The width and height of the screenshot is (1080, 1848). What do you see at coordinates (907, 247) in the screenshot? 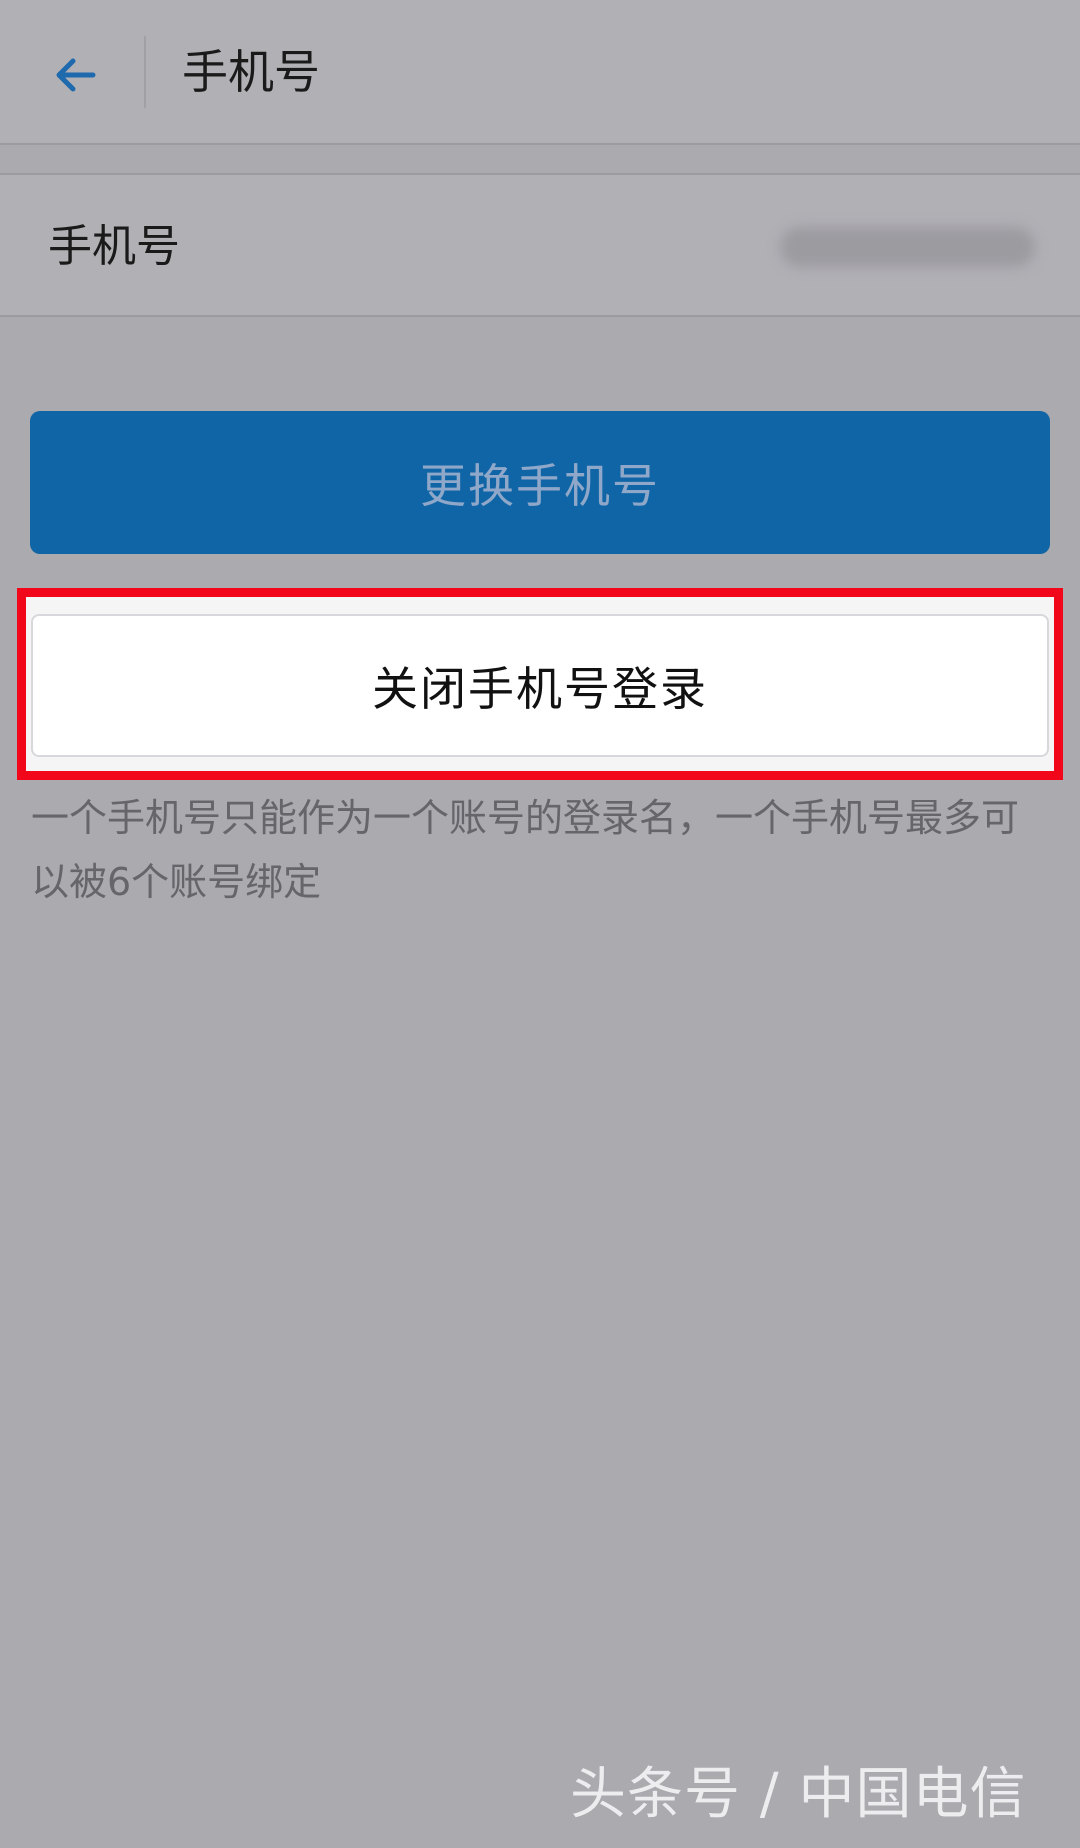
I see `phone-number-value-blurred` at bounding box center [907, 247].